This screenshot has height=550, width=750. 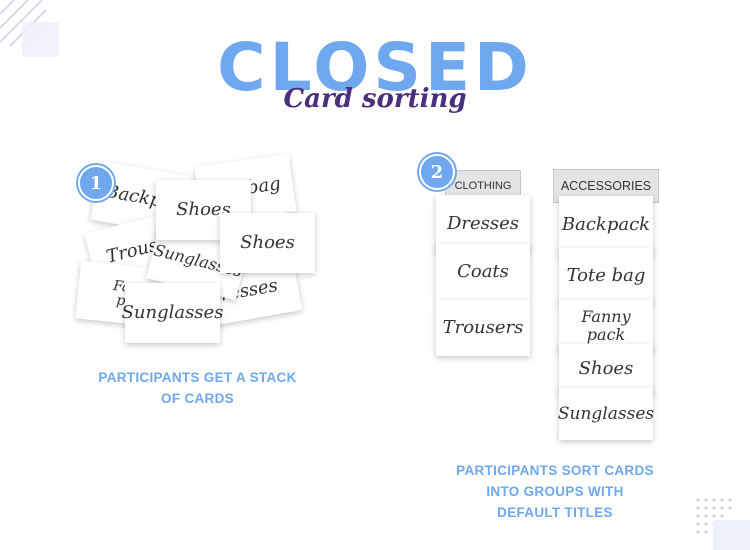 What do you see at coordinates (197, 398) in the screenshot?
I see `caption-line: OF CARDS` at bounding box center [197, 398].